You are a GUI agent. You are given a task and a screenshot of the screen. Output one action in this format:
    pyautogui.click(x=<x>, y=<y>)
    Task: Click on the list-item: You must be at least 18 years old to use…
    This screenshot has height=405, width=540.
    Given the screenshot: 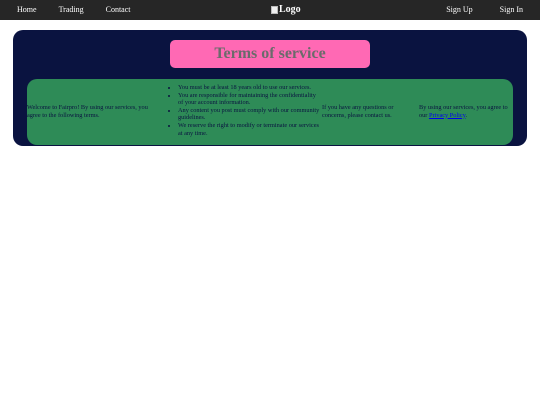 What is the action you would take?
    pyautogui.click(x=249, y=88)
    